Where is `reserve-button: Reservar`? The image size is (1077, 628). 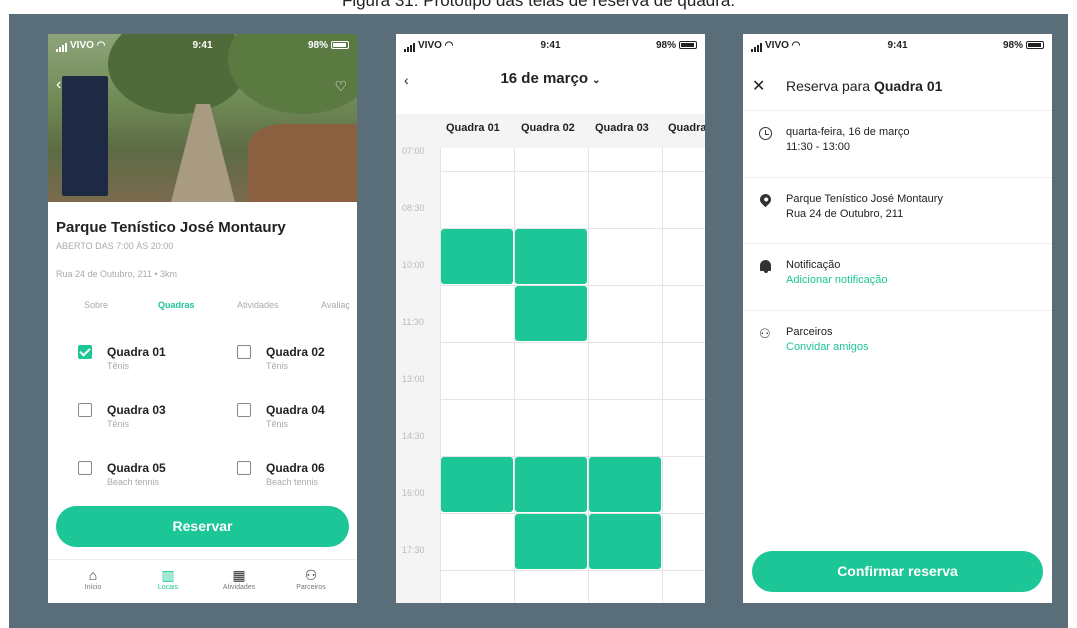
reserve-button: Reservar is located at coordinates (202, 526).